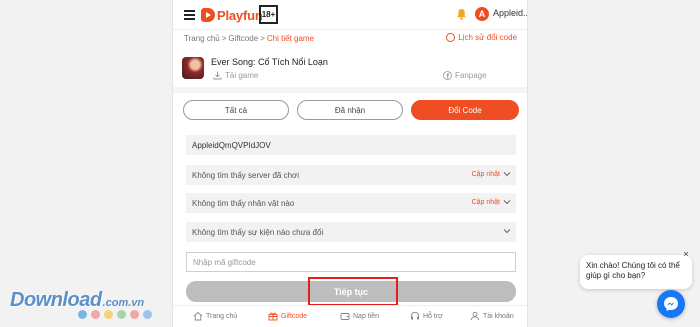 The image size is (700, 327). I want to click on nav-label: Nạp tiền, so click(366, 316).